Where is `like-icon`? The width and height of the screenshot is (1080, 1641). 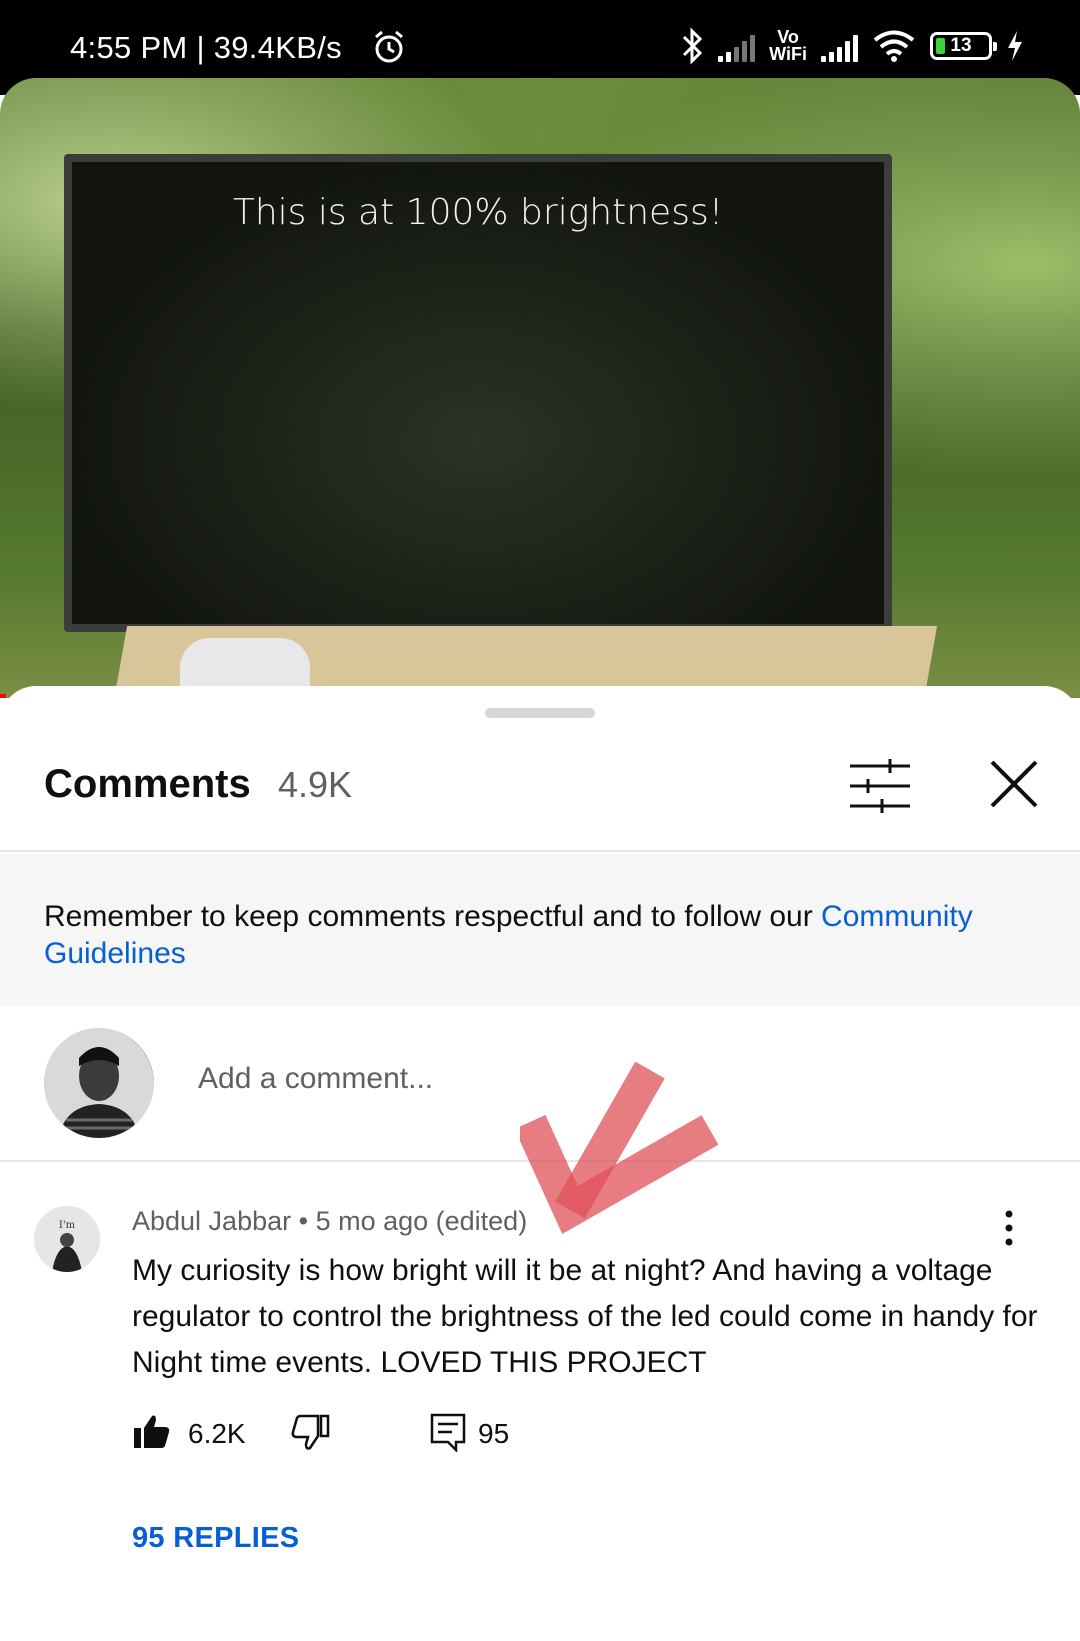 like-icon is located at coordinates (152, 1432).